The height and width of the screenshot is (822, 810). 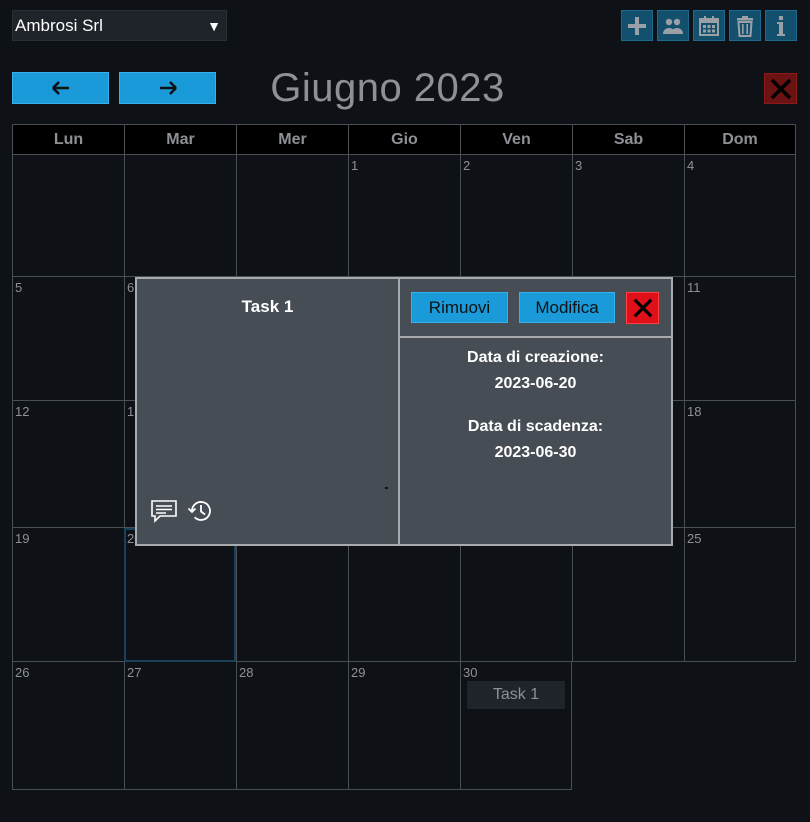 What do you see at coordinates (59, 25) in the screenshot?
I see `company-select-value: Ambrosi Srl` at bounding box center [59, 25].